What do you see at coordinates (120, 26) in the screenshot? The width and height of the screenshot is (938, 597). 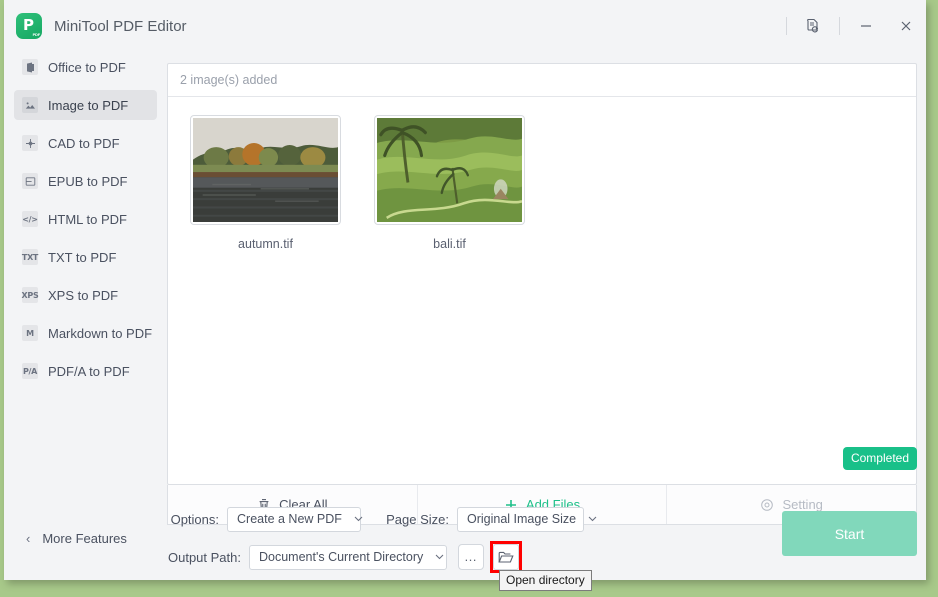 I see `page-title: MiniTool PDF Editor` at bounding box center [120, 26].